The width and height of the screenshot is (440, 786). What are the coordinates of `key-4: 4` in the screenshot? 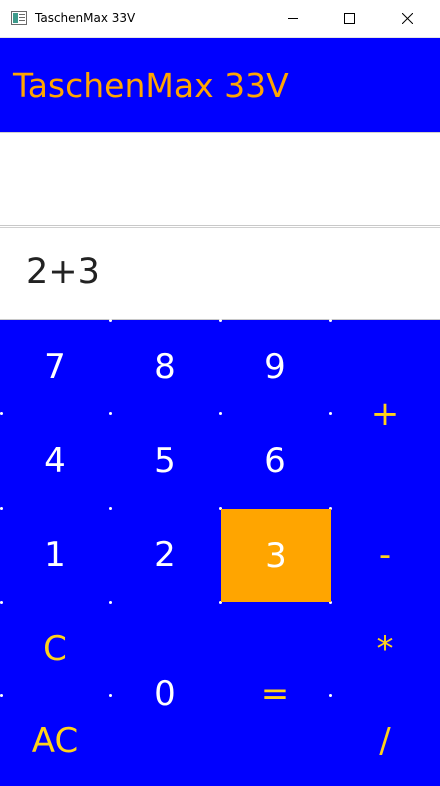 It's located at (55, 461).